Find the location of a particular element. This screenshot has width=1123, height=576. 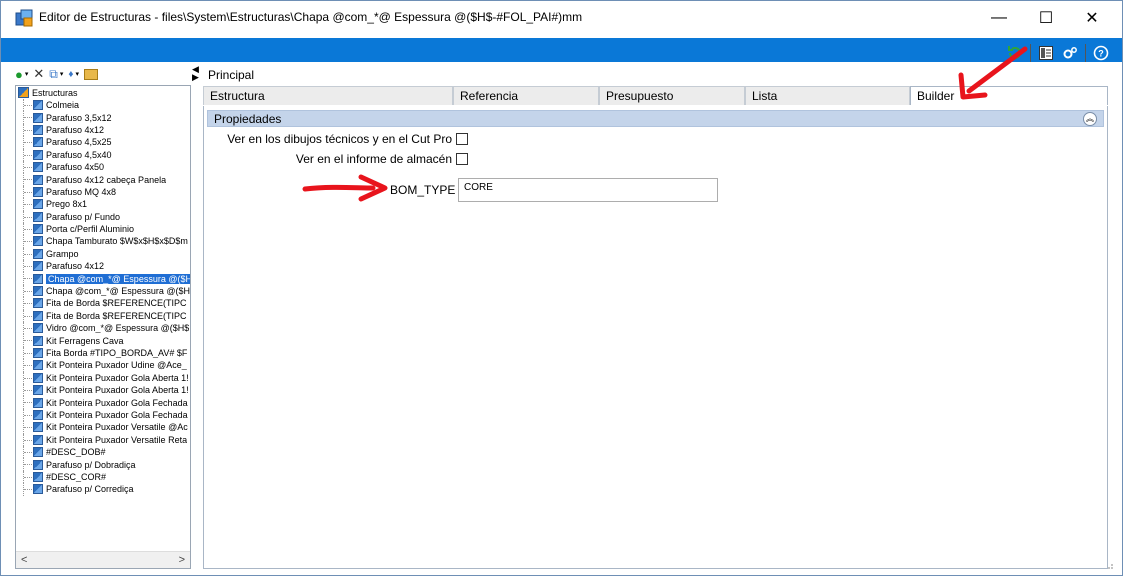

almacen-checkbox is located at coordinates (462, 159).